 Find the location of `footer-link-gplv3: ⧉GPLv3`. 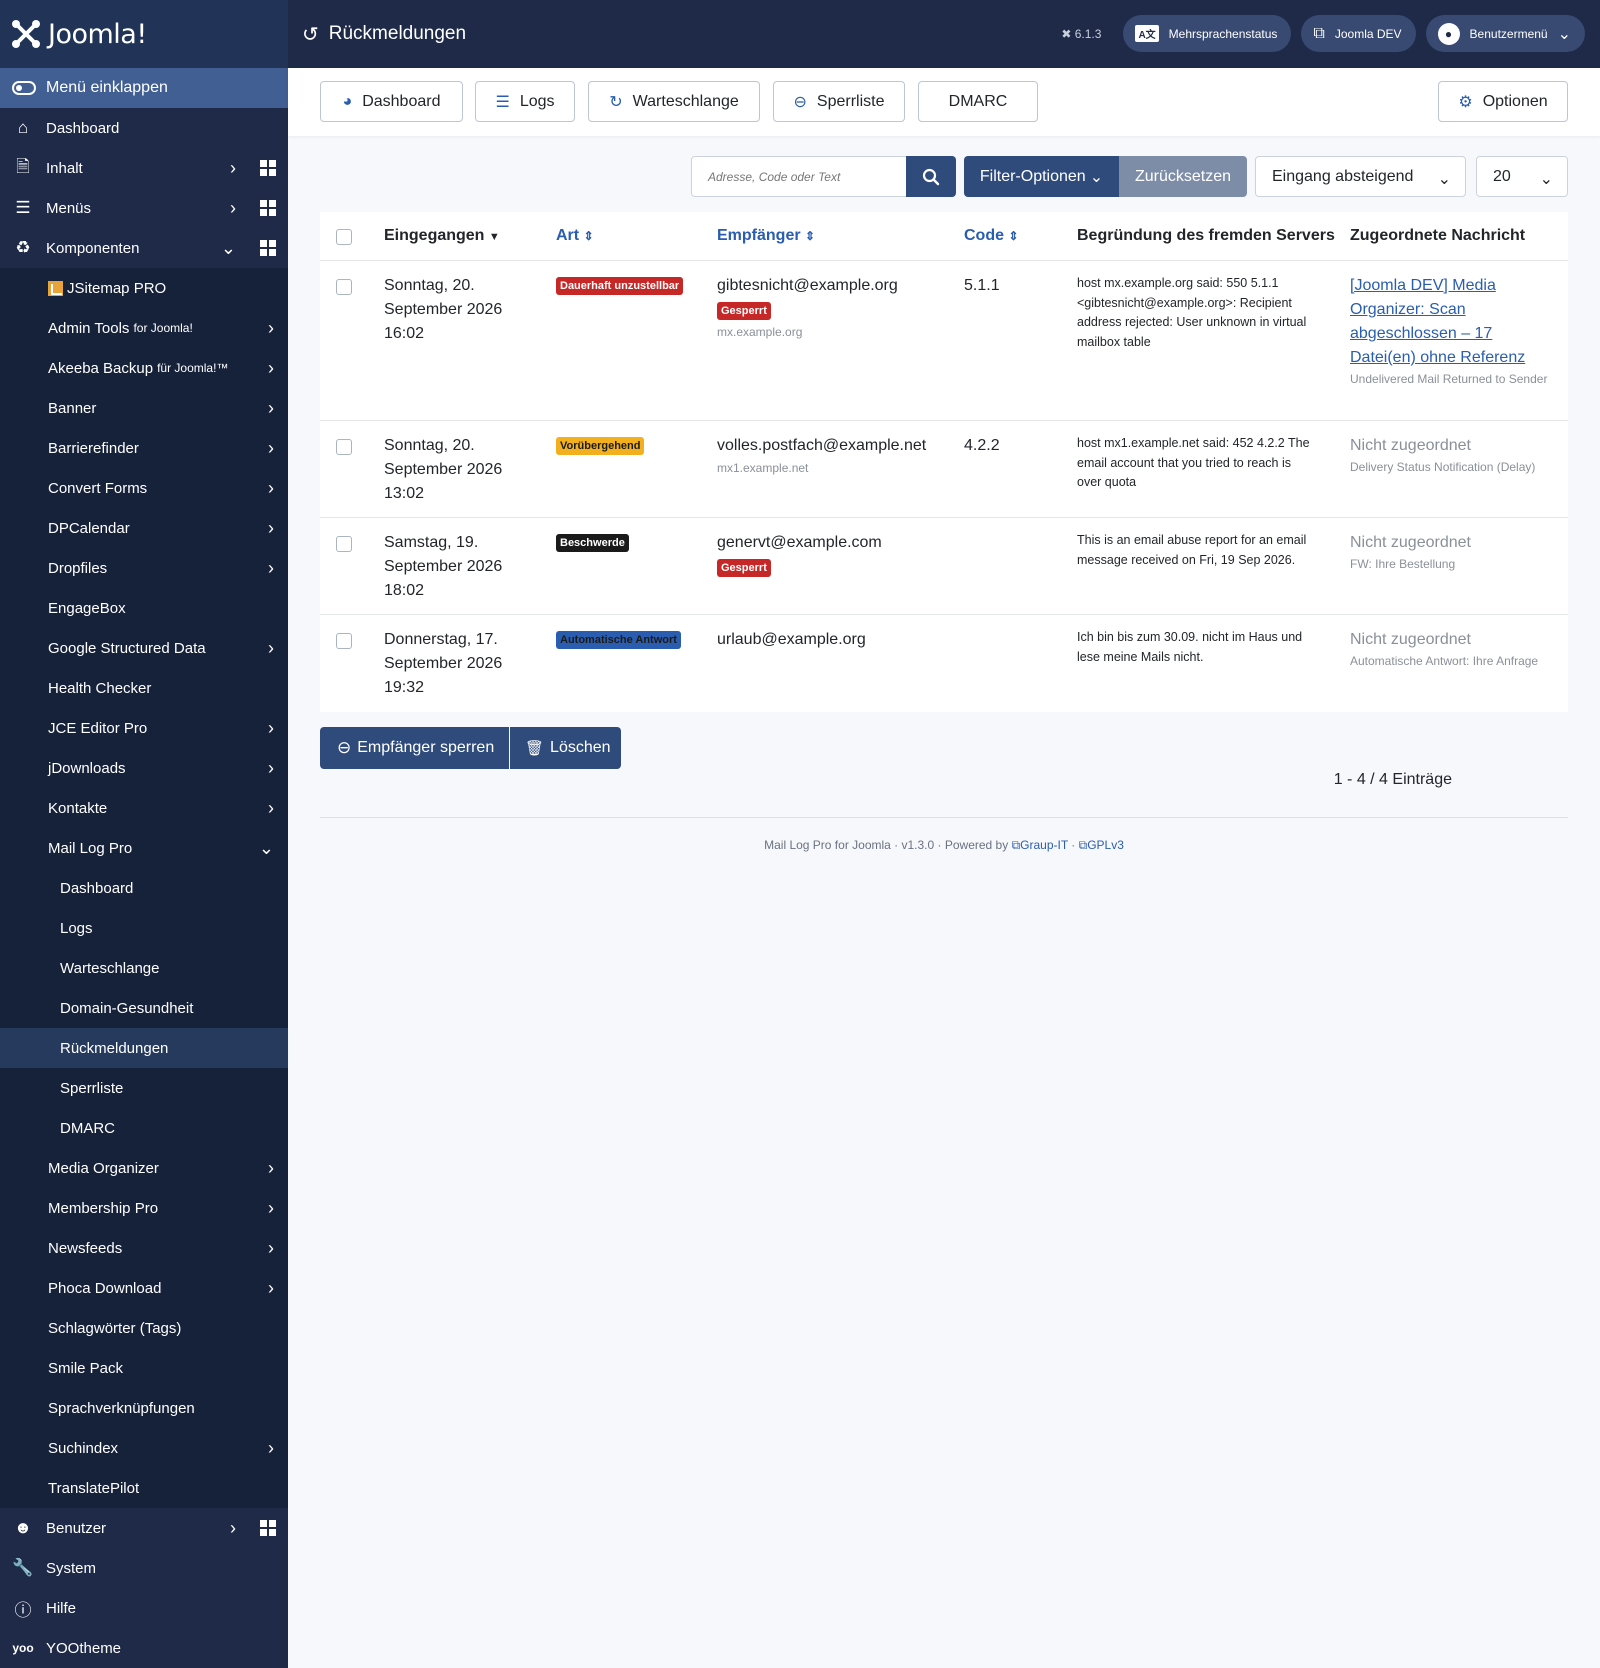

footer-link-gplv3: ⧉GPLv3 is located at coordinates (1101, 845).